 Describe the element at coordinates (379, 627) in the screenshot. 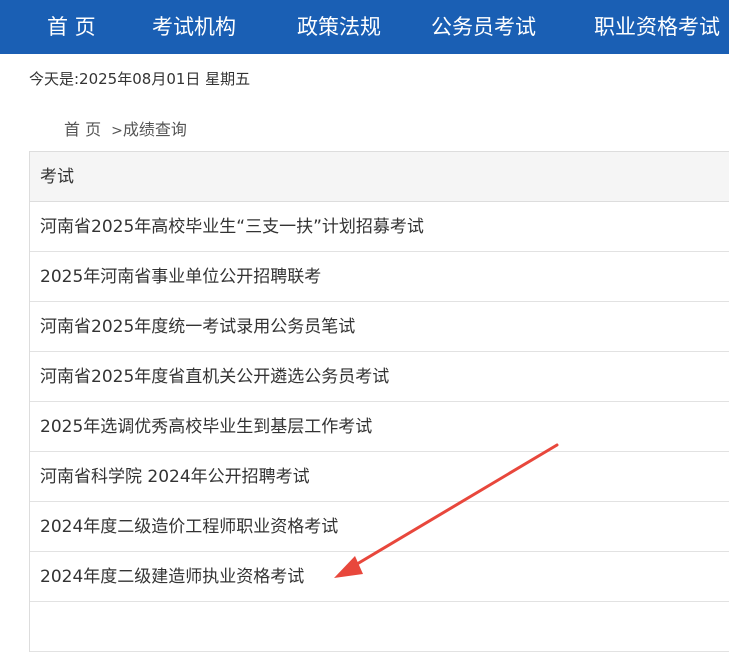

I see `exam-row` at that location.